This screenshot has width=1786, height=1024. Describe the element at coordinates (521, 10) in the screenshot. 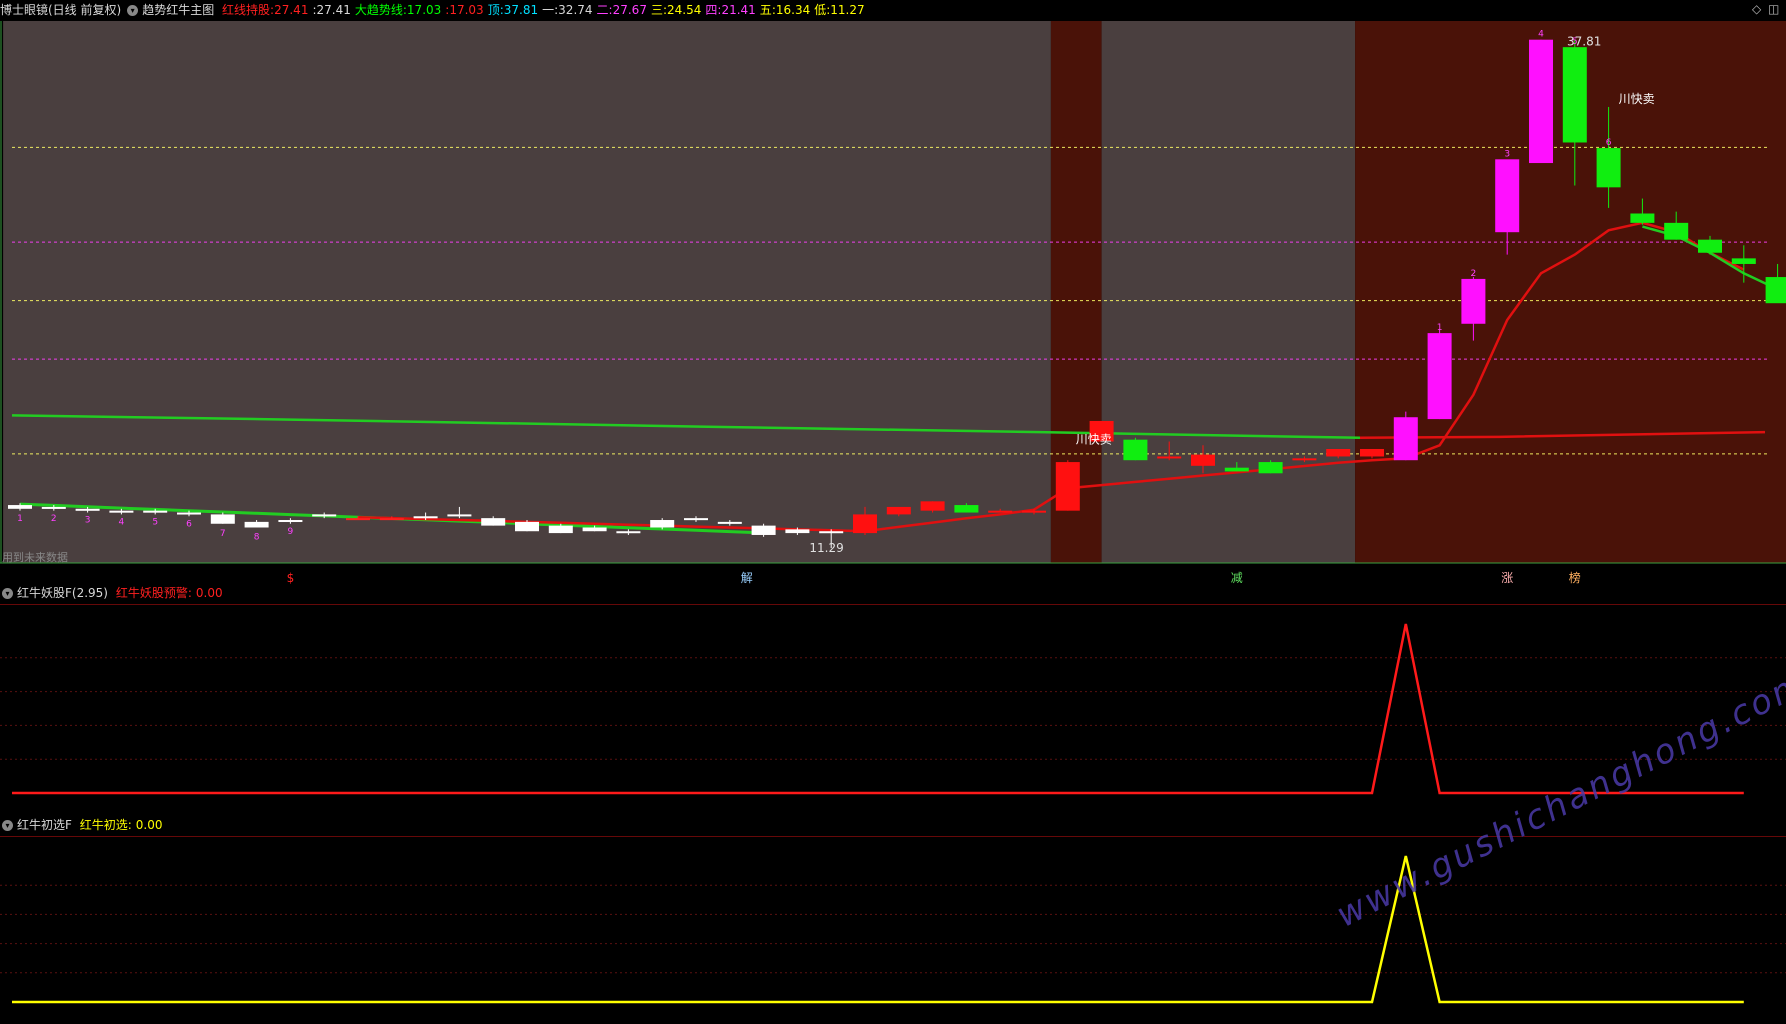

I see `field-value: 37.81` at that location.